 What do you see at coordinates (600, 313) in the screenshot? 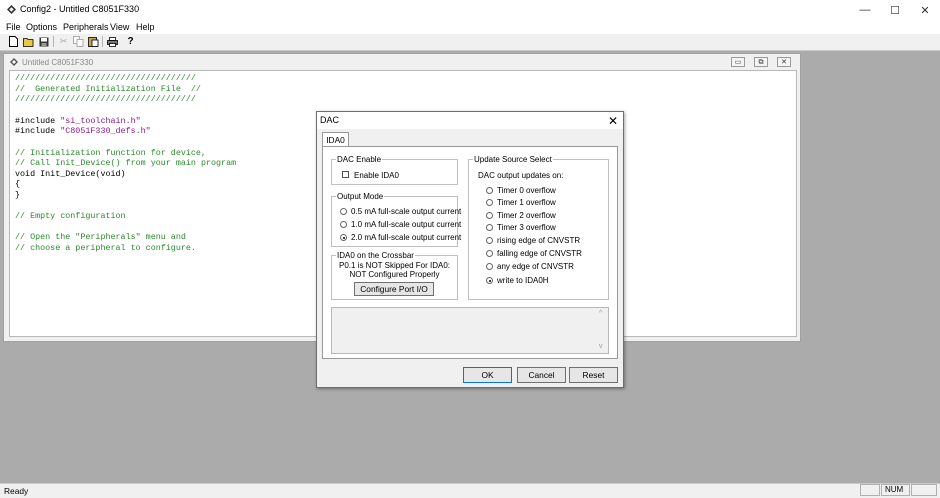
I see `scroll-up-icon: ^` at bounding box center [600, 313].